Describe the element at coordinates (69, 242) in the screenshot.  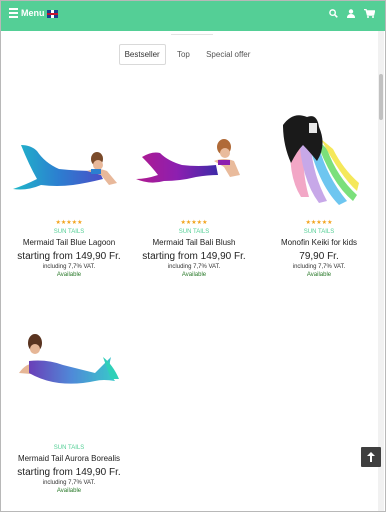
I see `product-name: Mermaid Tail Blue Lagoon` at that location.